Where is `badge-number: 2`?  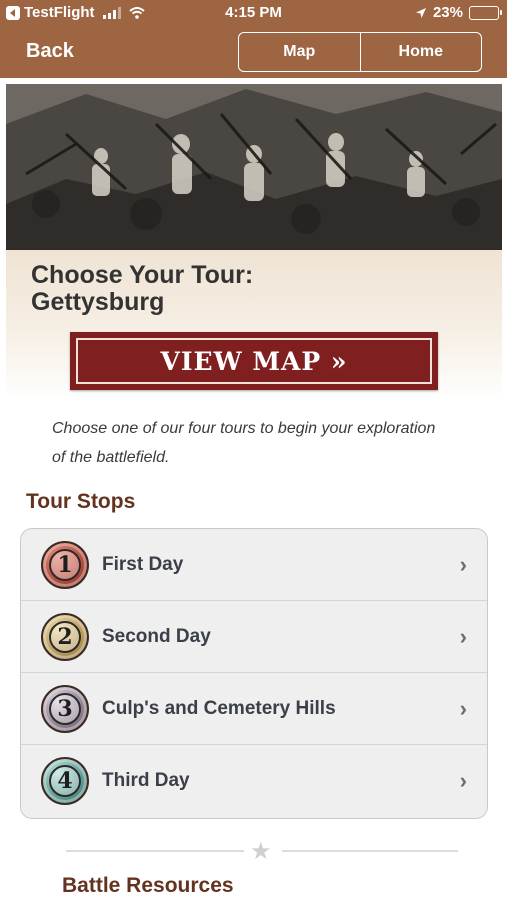
badge-number: 2 is located at coordinates (65, 636).